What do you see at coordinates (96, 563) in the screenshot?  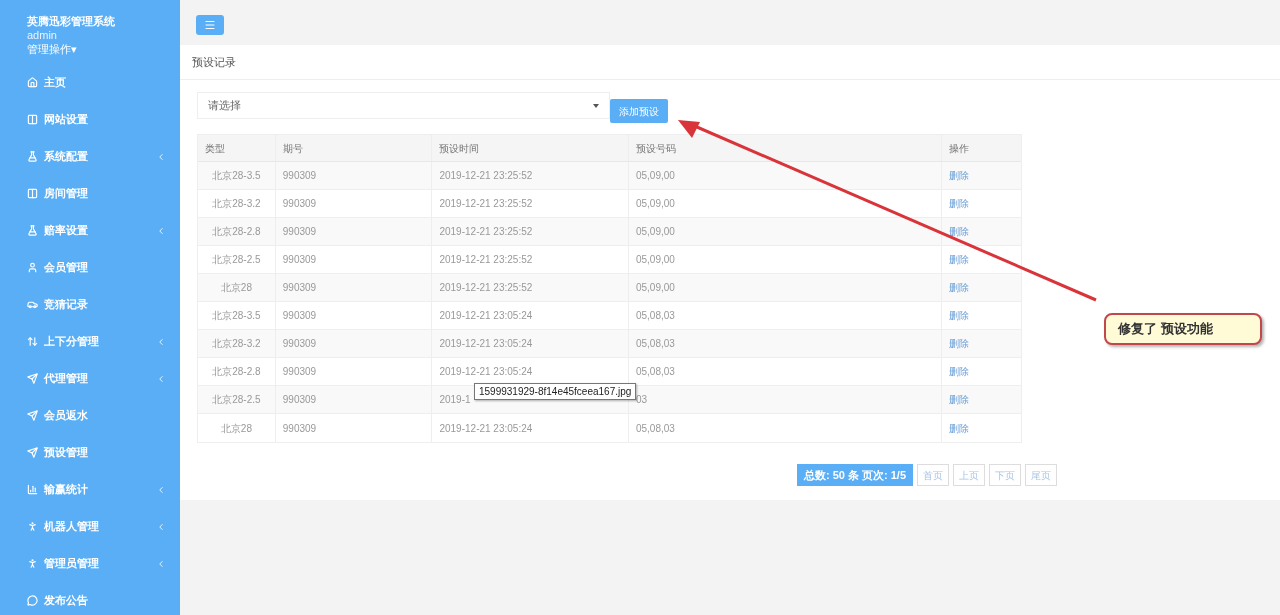 I see `sidebar-item: 管理员管理` at bounding box center [96, 563].